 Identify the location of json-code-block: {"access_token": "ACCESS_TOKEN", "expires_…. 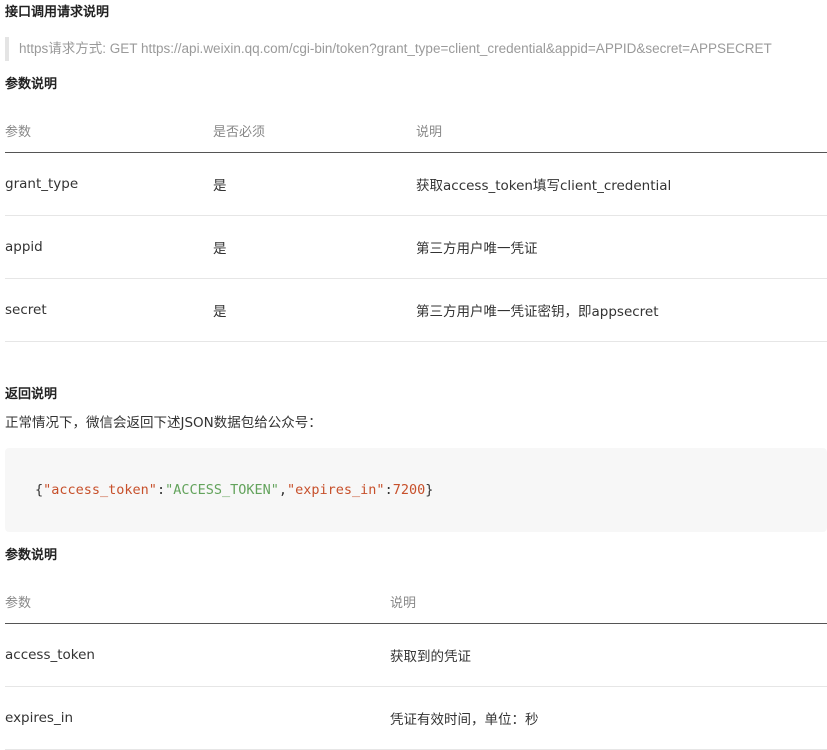
(416, 490).